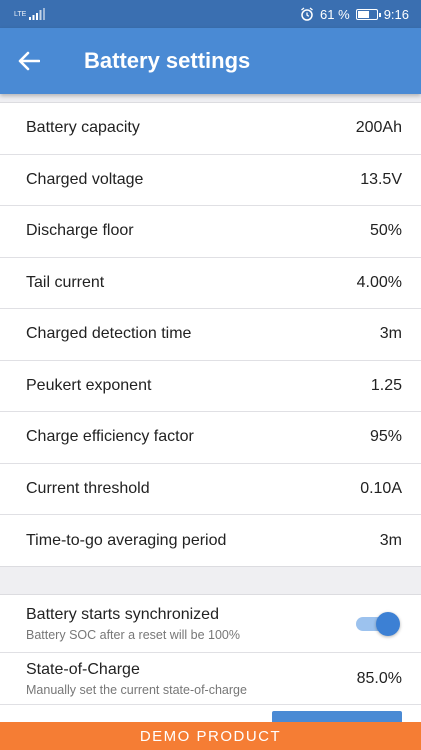  Describe the element at coordinates (385, 231) in the screenshot. I see `setting-value: 50%` at that location.